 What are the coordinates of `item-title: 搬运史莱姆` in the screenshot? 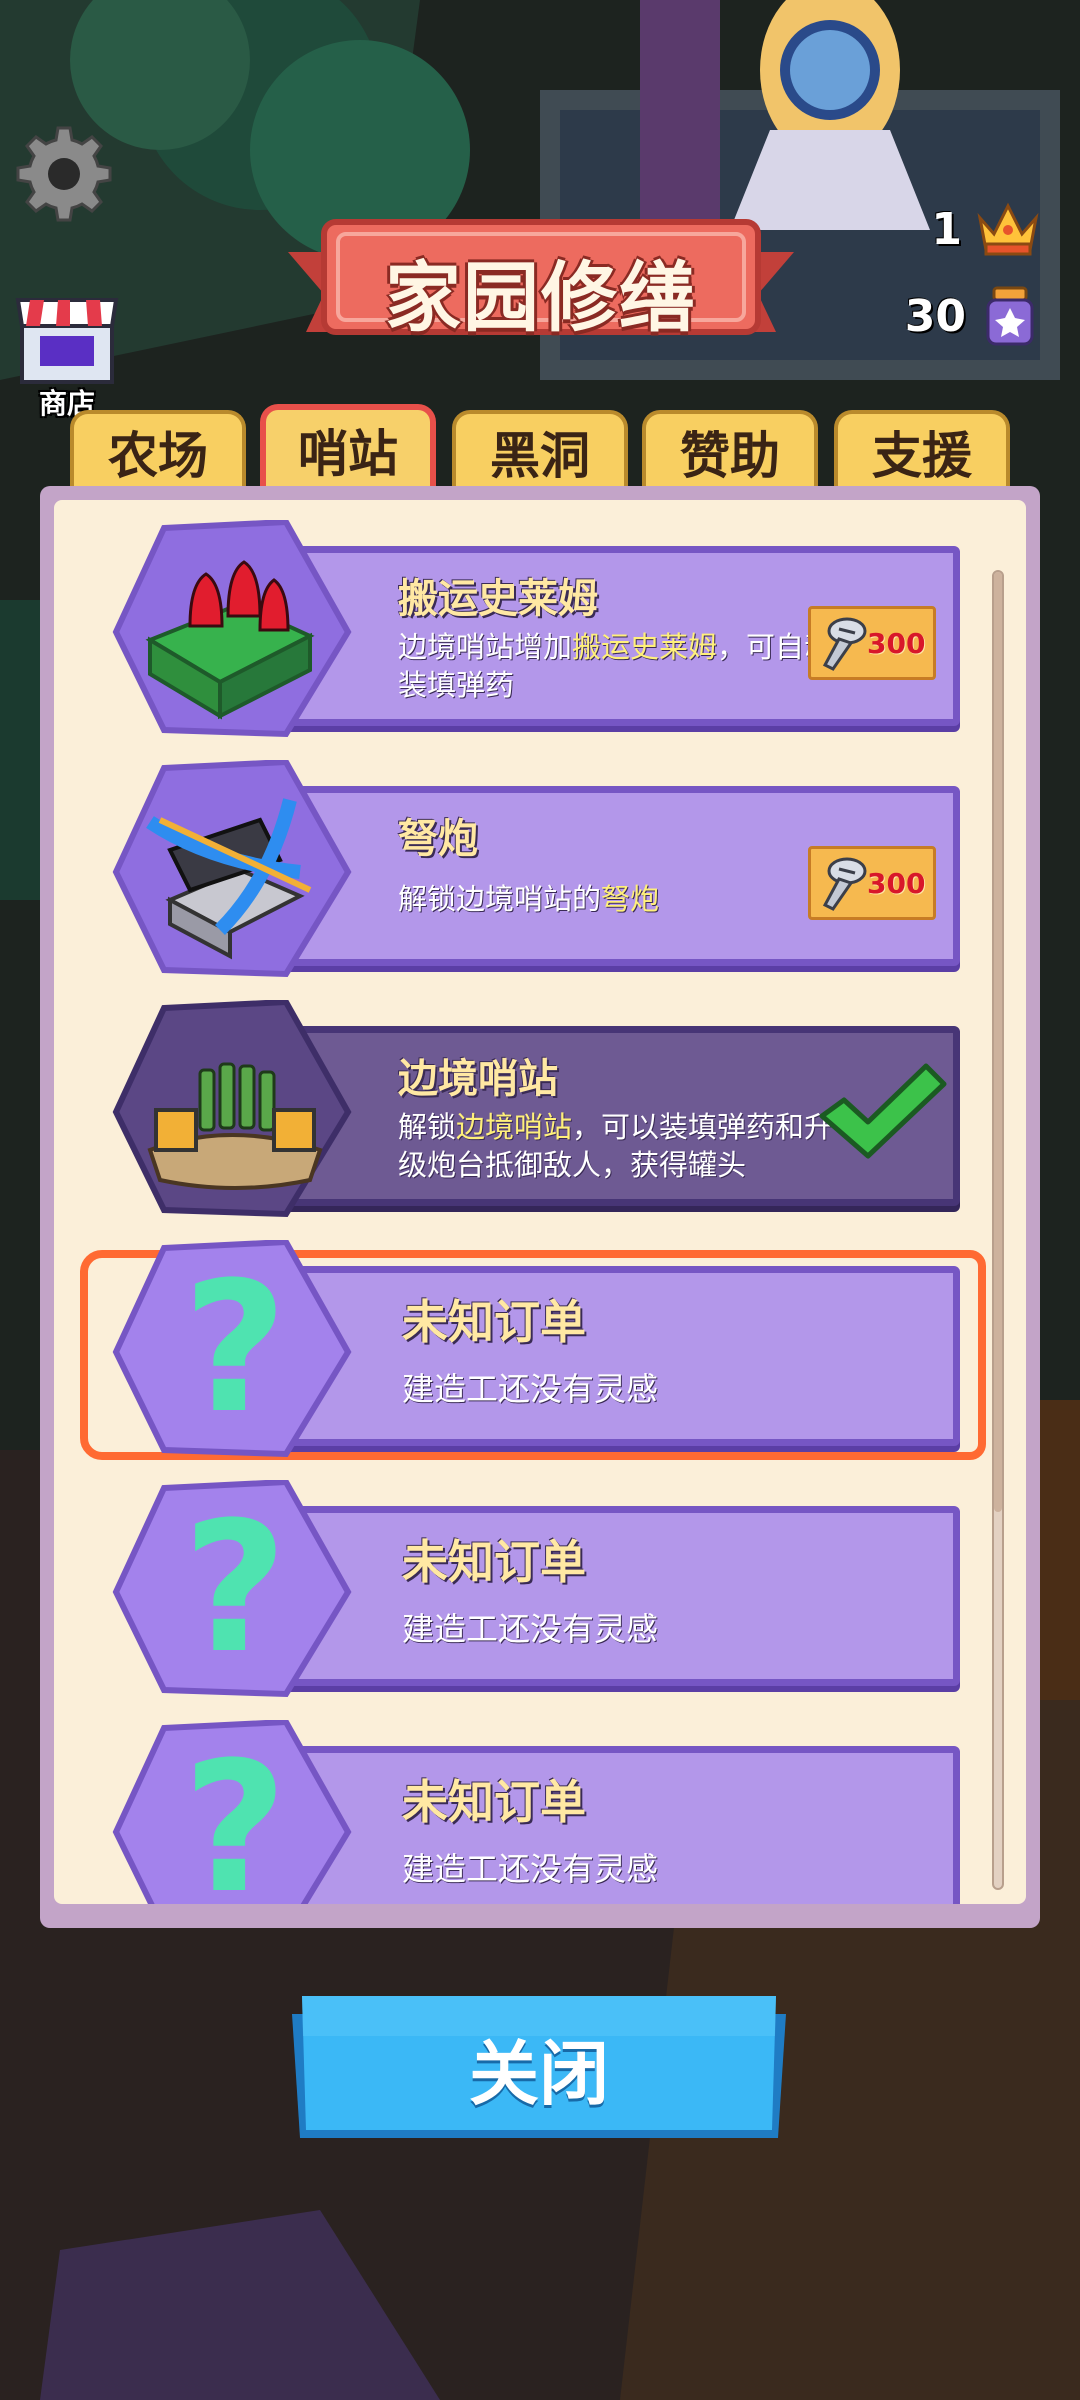 It's located at (498, 599).